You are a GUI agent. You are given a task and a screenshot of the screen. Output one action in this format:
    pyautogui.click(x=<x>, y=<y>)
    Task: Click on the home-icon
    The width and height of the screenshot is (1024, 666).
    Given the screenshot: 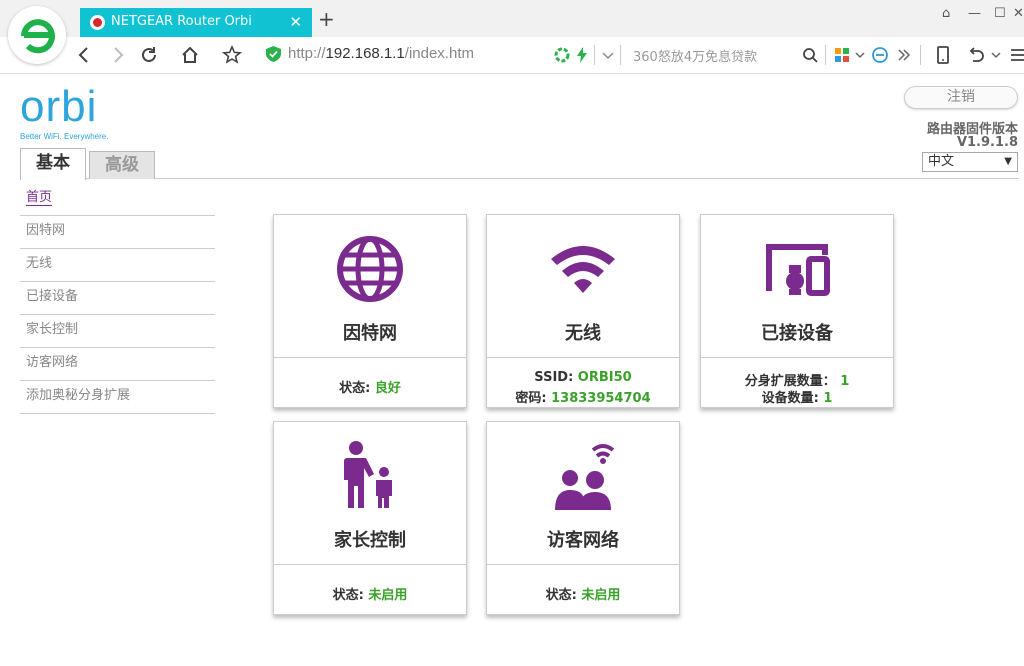 What is the action you would take?
    pyautogui.click(x=190, y=55)
    